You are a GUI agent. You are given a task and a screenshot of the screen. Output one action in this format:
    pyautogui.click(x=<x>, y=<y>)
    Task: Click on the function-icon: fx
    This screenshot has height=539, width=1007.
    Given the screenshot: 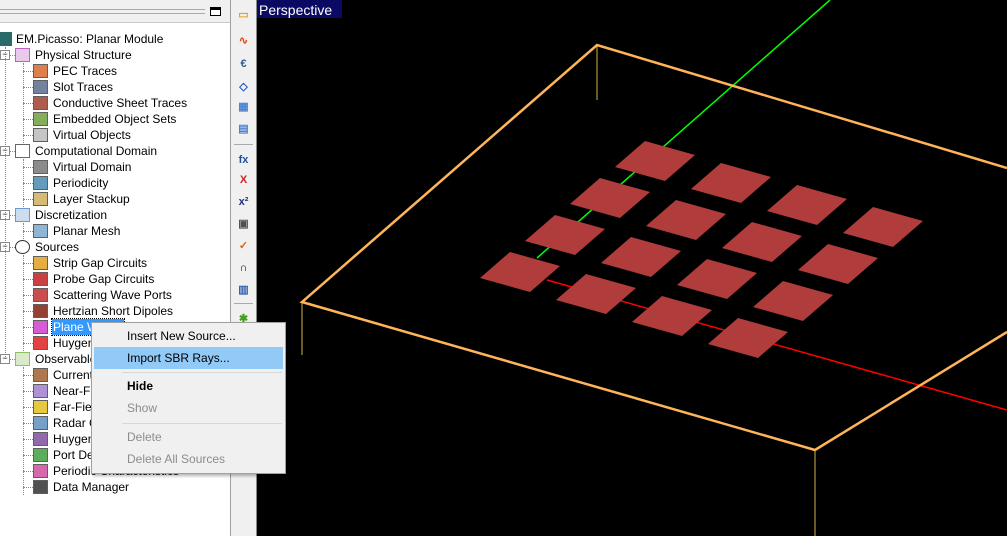 What is the action you would take?
    pyautogui.click(x=243, y=160)
    